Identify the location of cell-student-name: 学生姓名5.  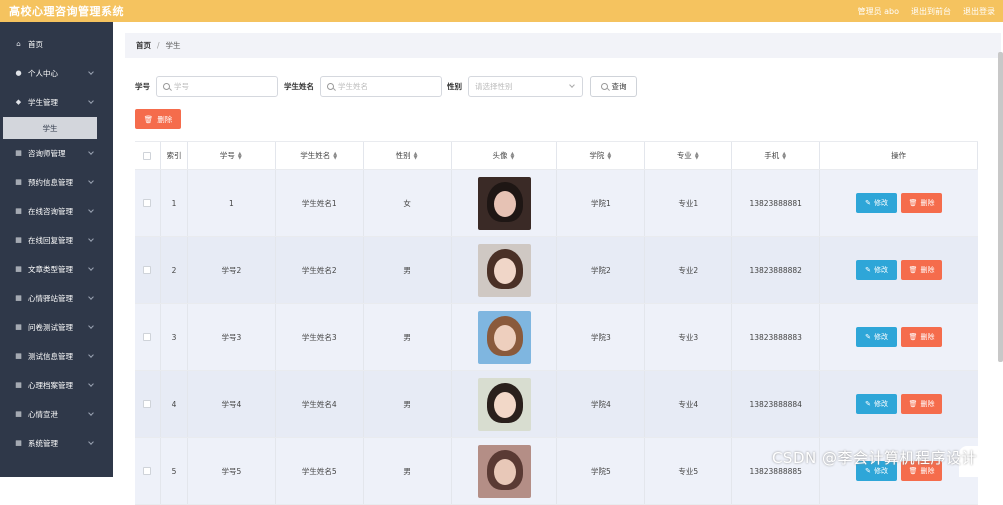
(320, 471).